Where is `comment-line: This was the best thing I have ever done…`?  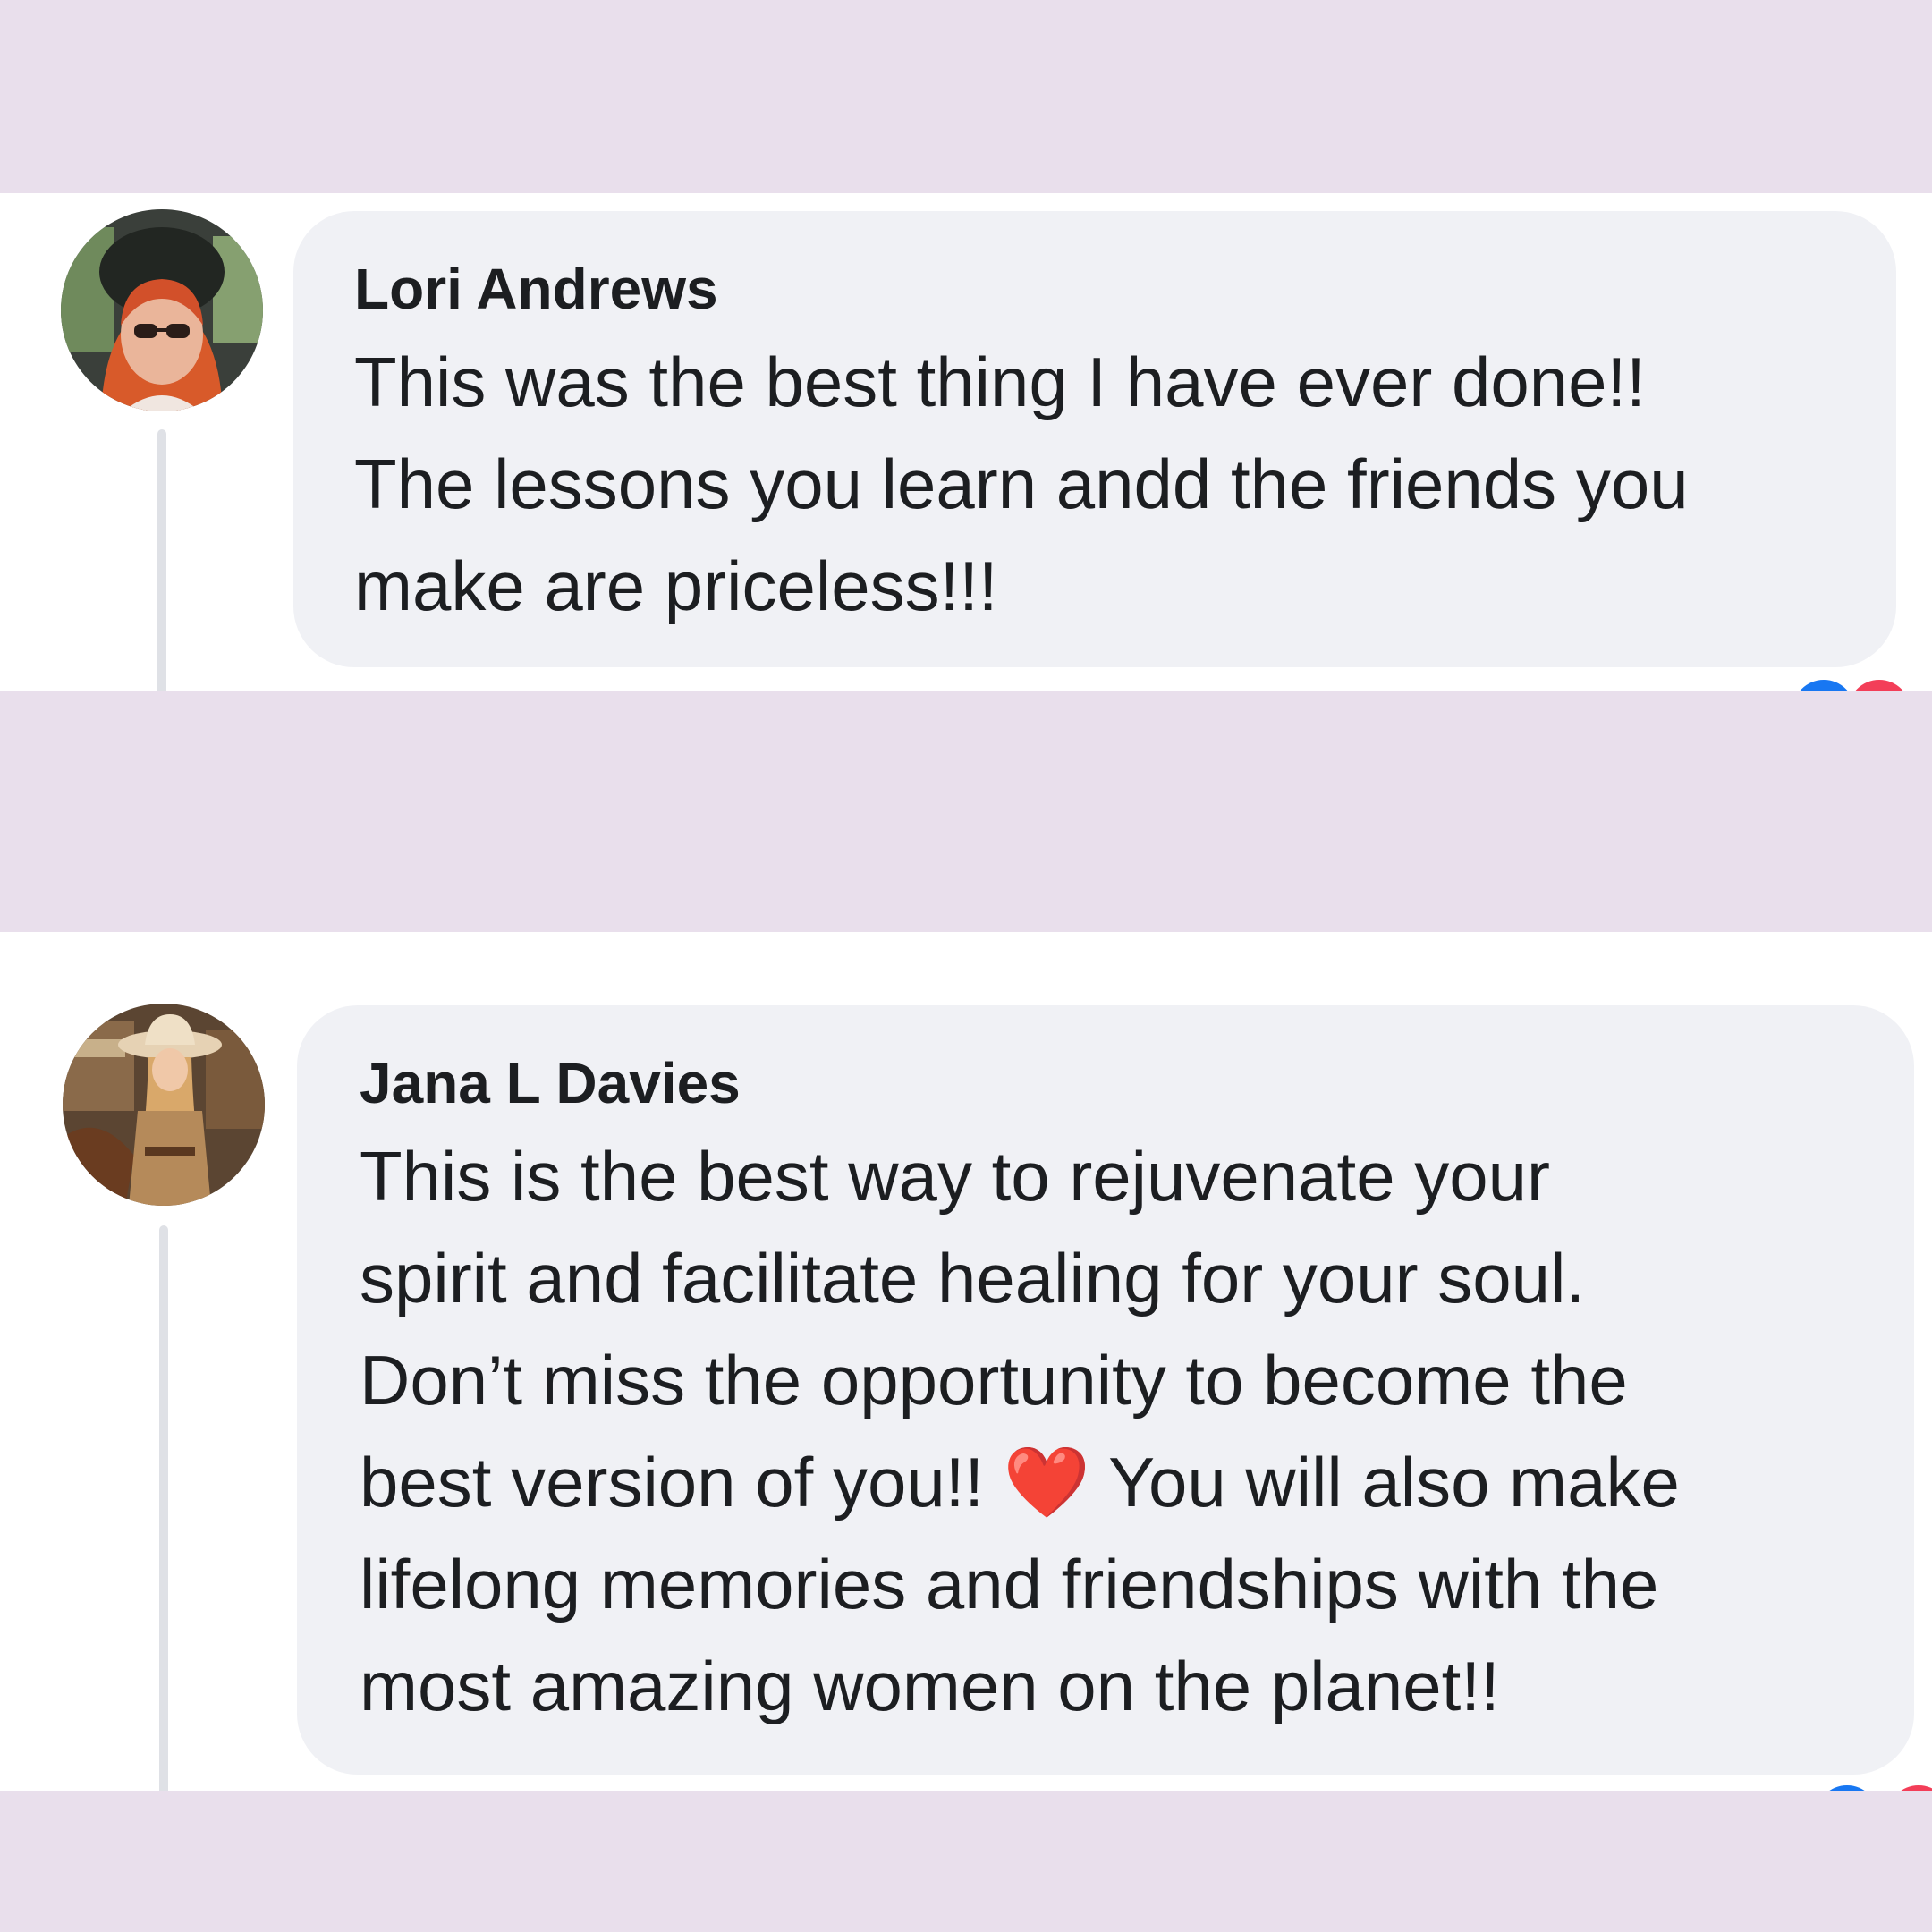 comment-line: This was the best thing I have ever done… is located at coordinates (1000, 382).